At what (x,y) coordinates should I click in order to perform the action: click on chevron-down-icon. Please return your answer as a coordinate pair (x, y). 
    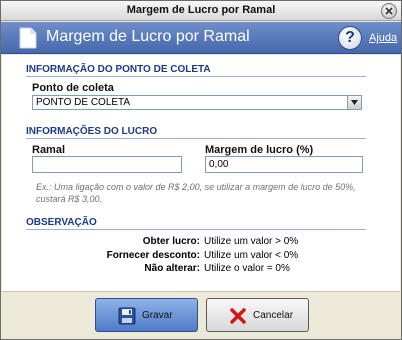
    Looking at the image, I should click on (354, 102).